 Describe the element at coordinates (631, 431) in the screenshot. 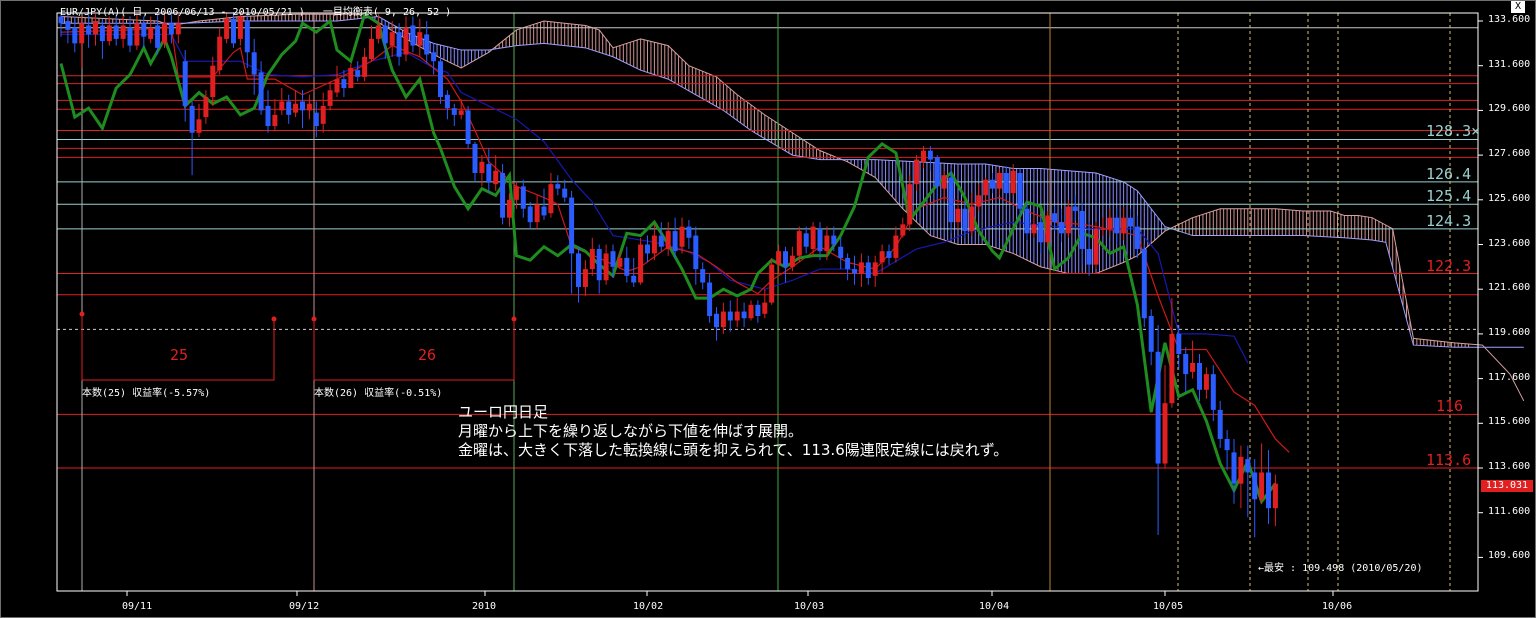

I see `annotation-line: 月曜から上下を繰り返しながら下値を伸ばす展開。` at that location.